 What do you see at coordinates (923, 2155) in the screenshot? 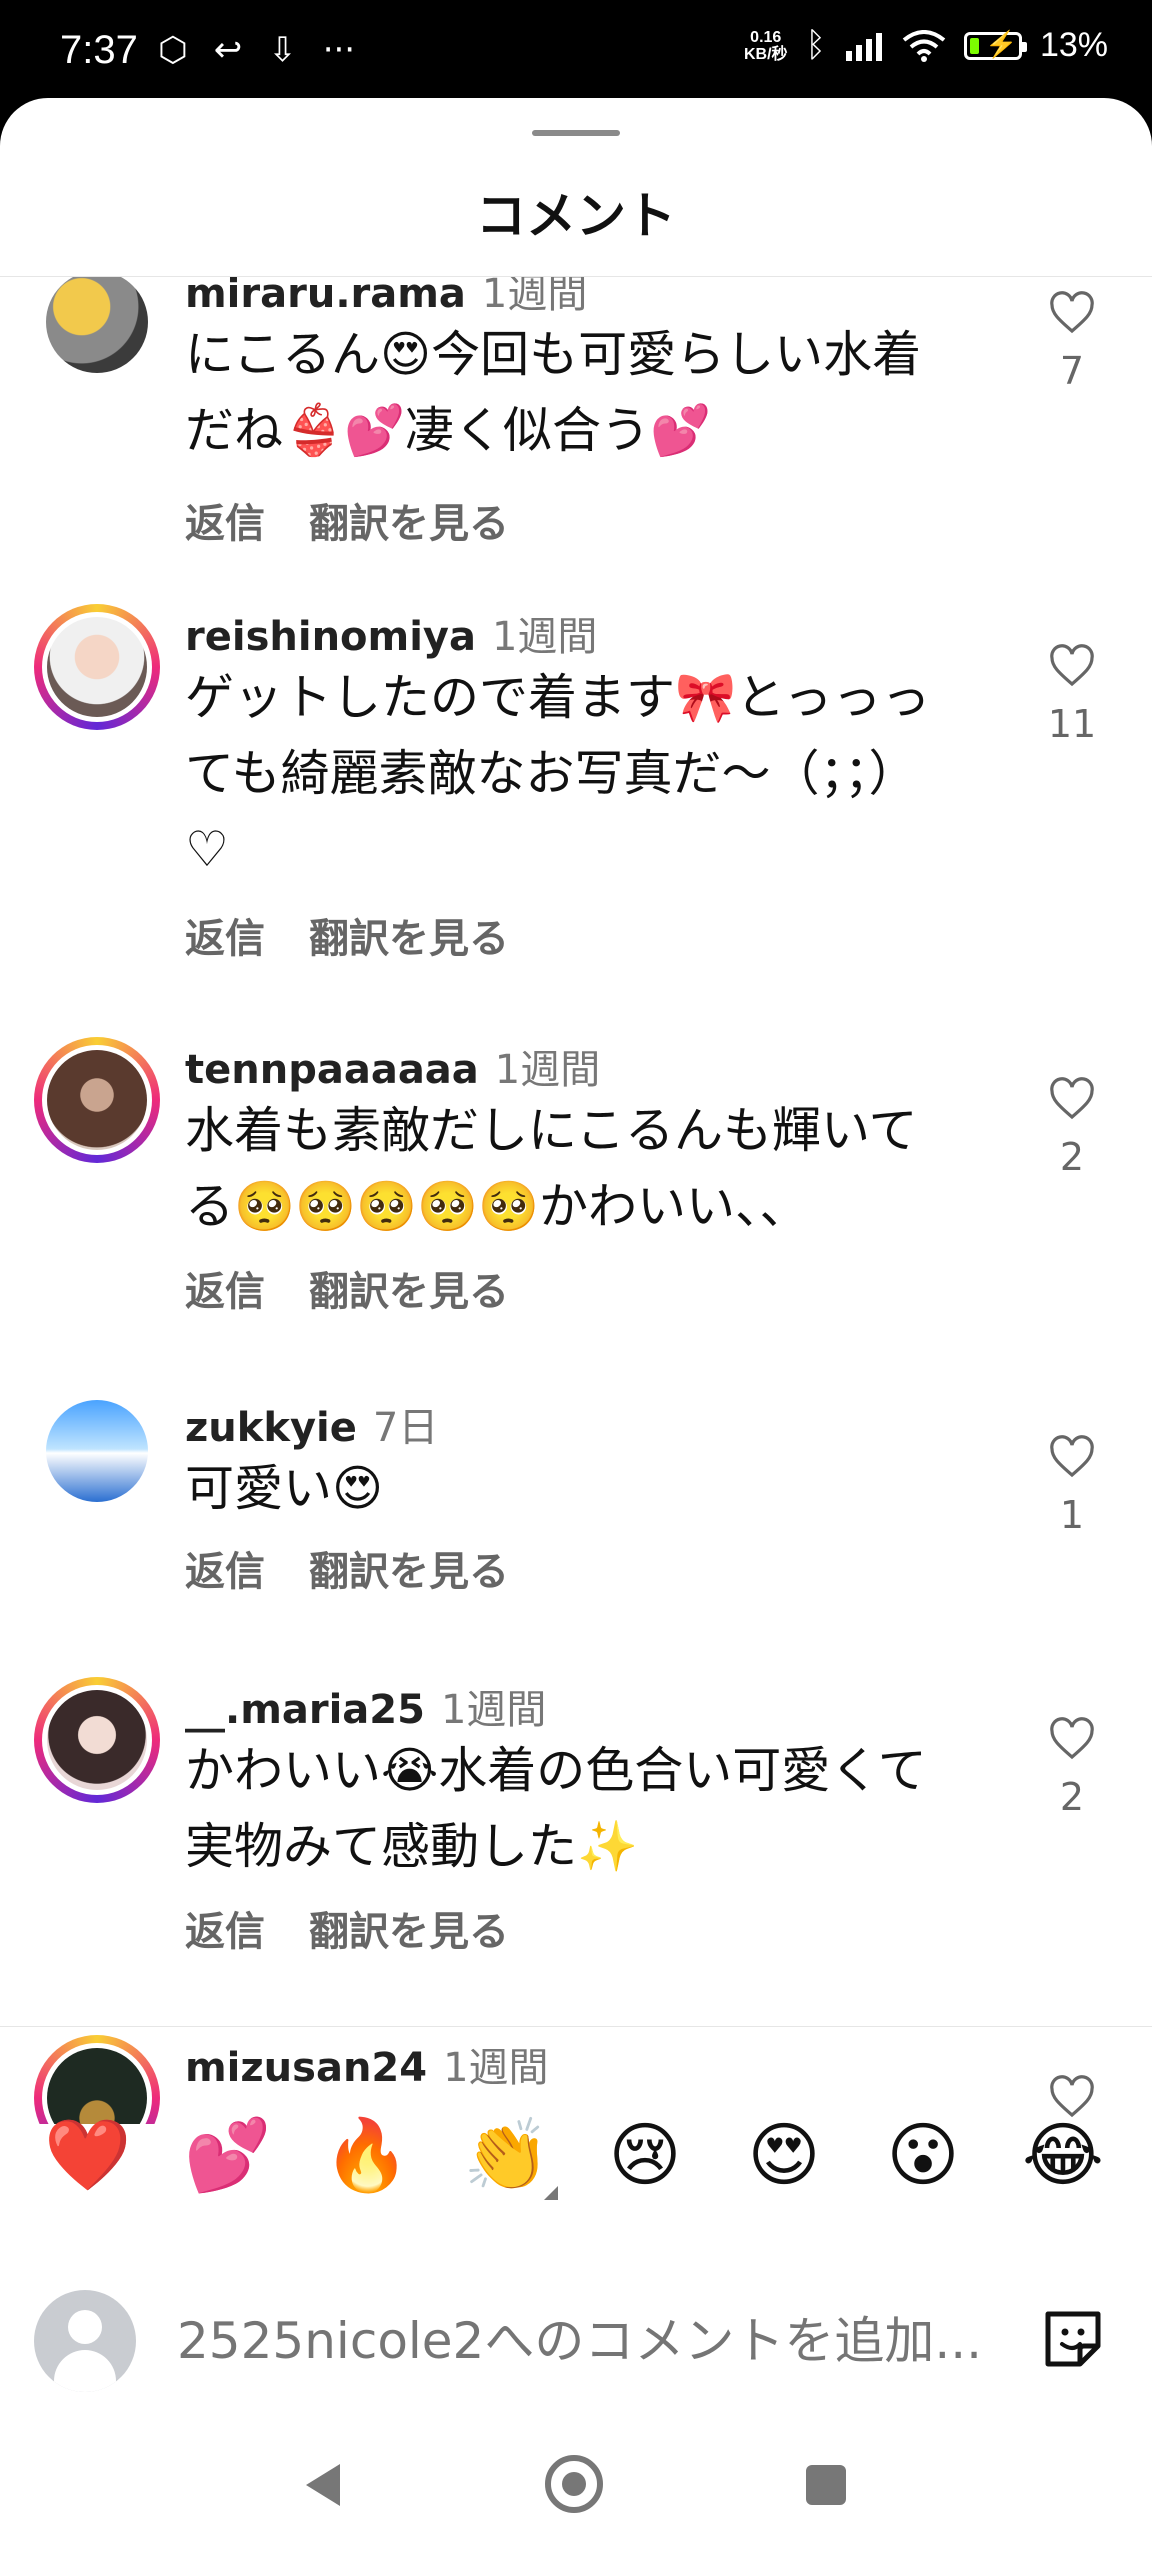
I see `reaction-wow: 😮` at bounding box center [923, 2155].